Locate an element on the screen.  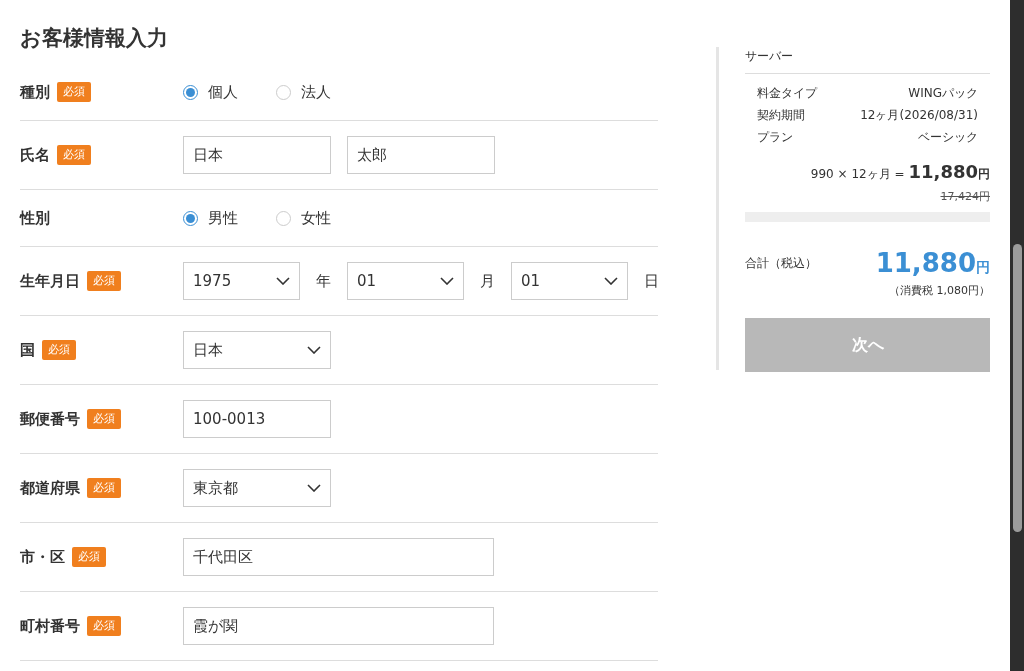
field-label: 町村番号 is located at coordinates (50, 626).